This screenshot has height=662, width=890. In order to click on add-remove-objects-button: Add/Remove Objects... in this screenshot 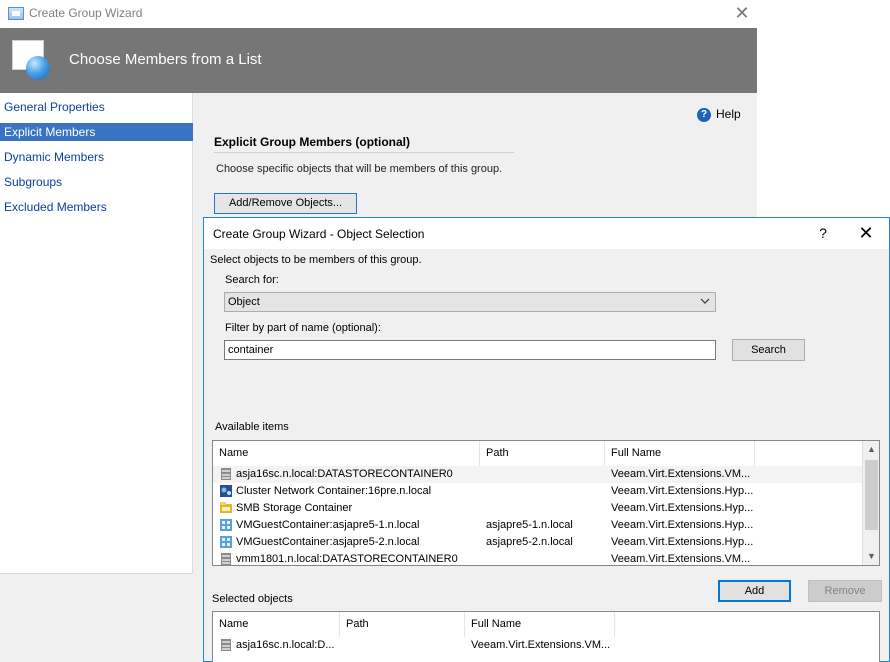, I will do `click(285, 203)`.